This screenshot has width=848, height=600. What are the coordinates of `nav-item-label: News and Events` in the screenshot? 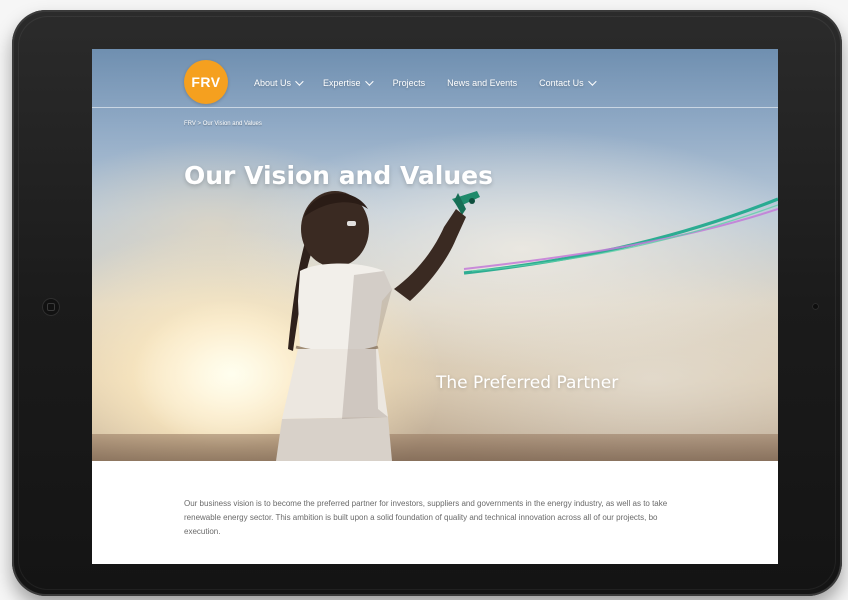 It's located at (482, 83).